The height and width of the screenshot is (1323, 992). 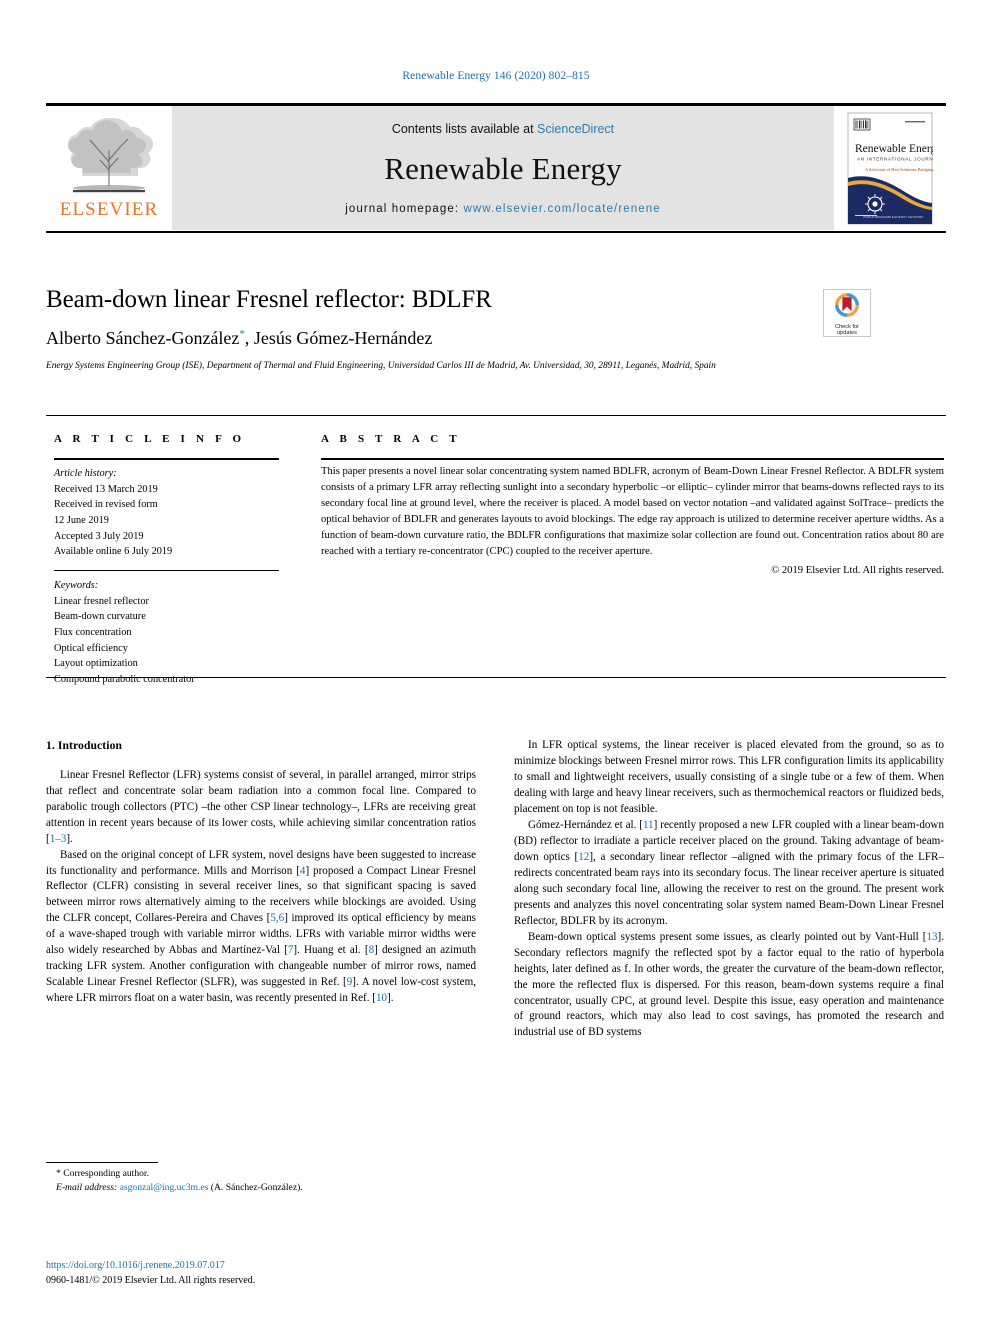 What do you see at coordinates (496, 677) in the screenshot?
I see `info-section-bottom-rule` at bounding box center [496, 677].